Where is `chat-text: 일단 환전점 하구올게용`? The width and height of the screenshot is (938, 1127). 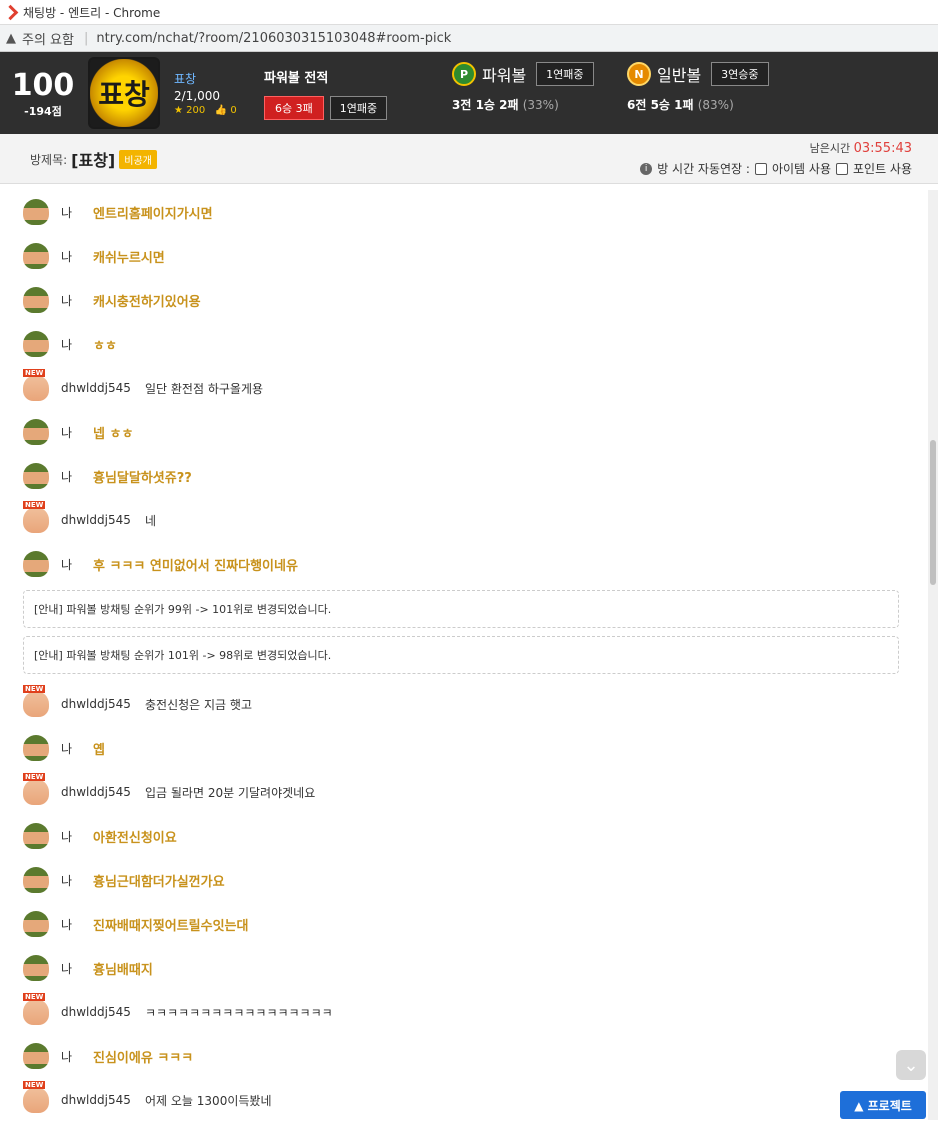 chat-text: 일단 환전점 하구올게용 is located at coordinates (204, 388).